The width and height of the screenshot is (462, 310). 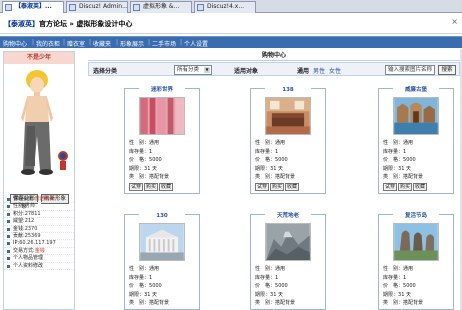 I want to click on sidebar-title: 不是少年, so click(x=39, y=58).